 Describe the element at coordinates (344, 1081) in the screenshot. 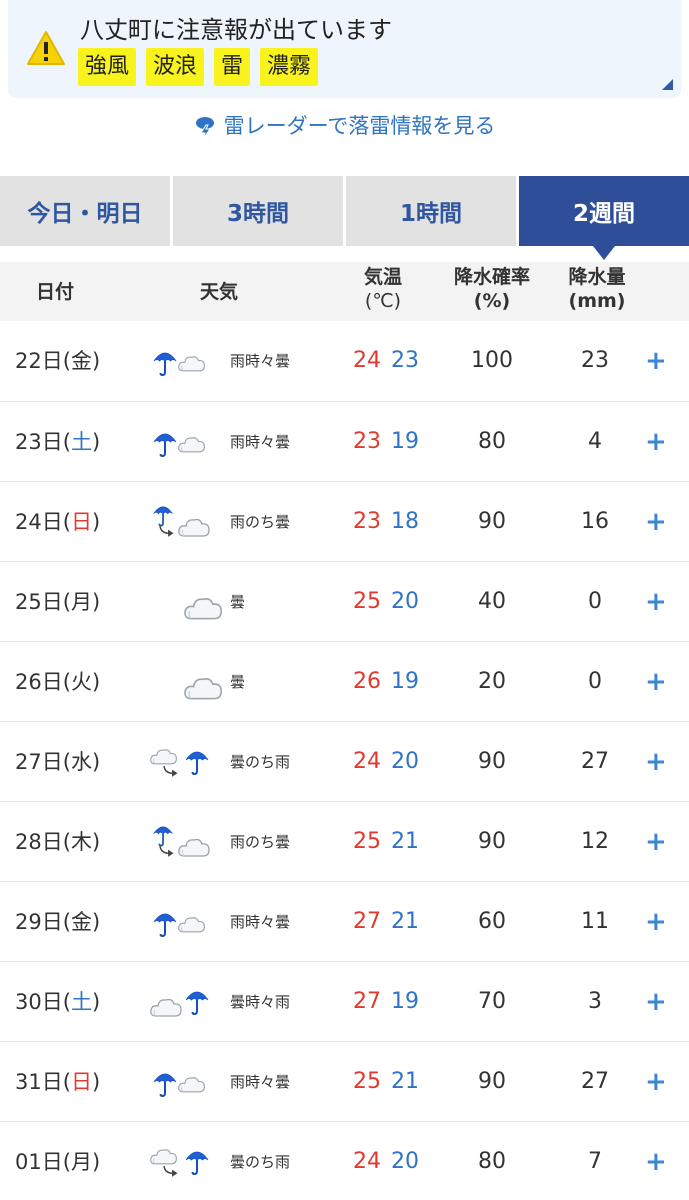

I see `table-row: 31日(日) 雨時々曇 25 21 90 27 +` at that location.